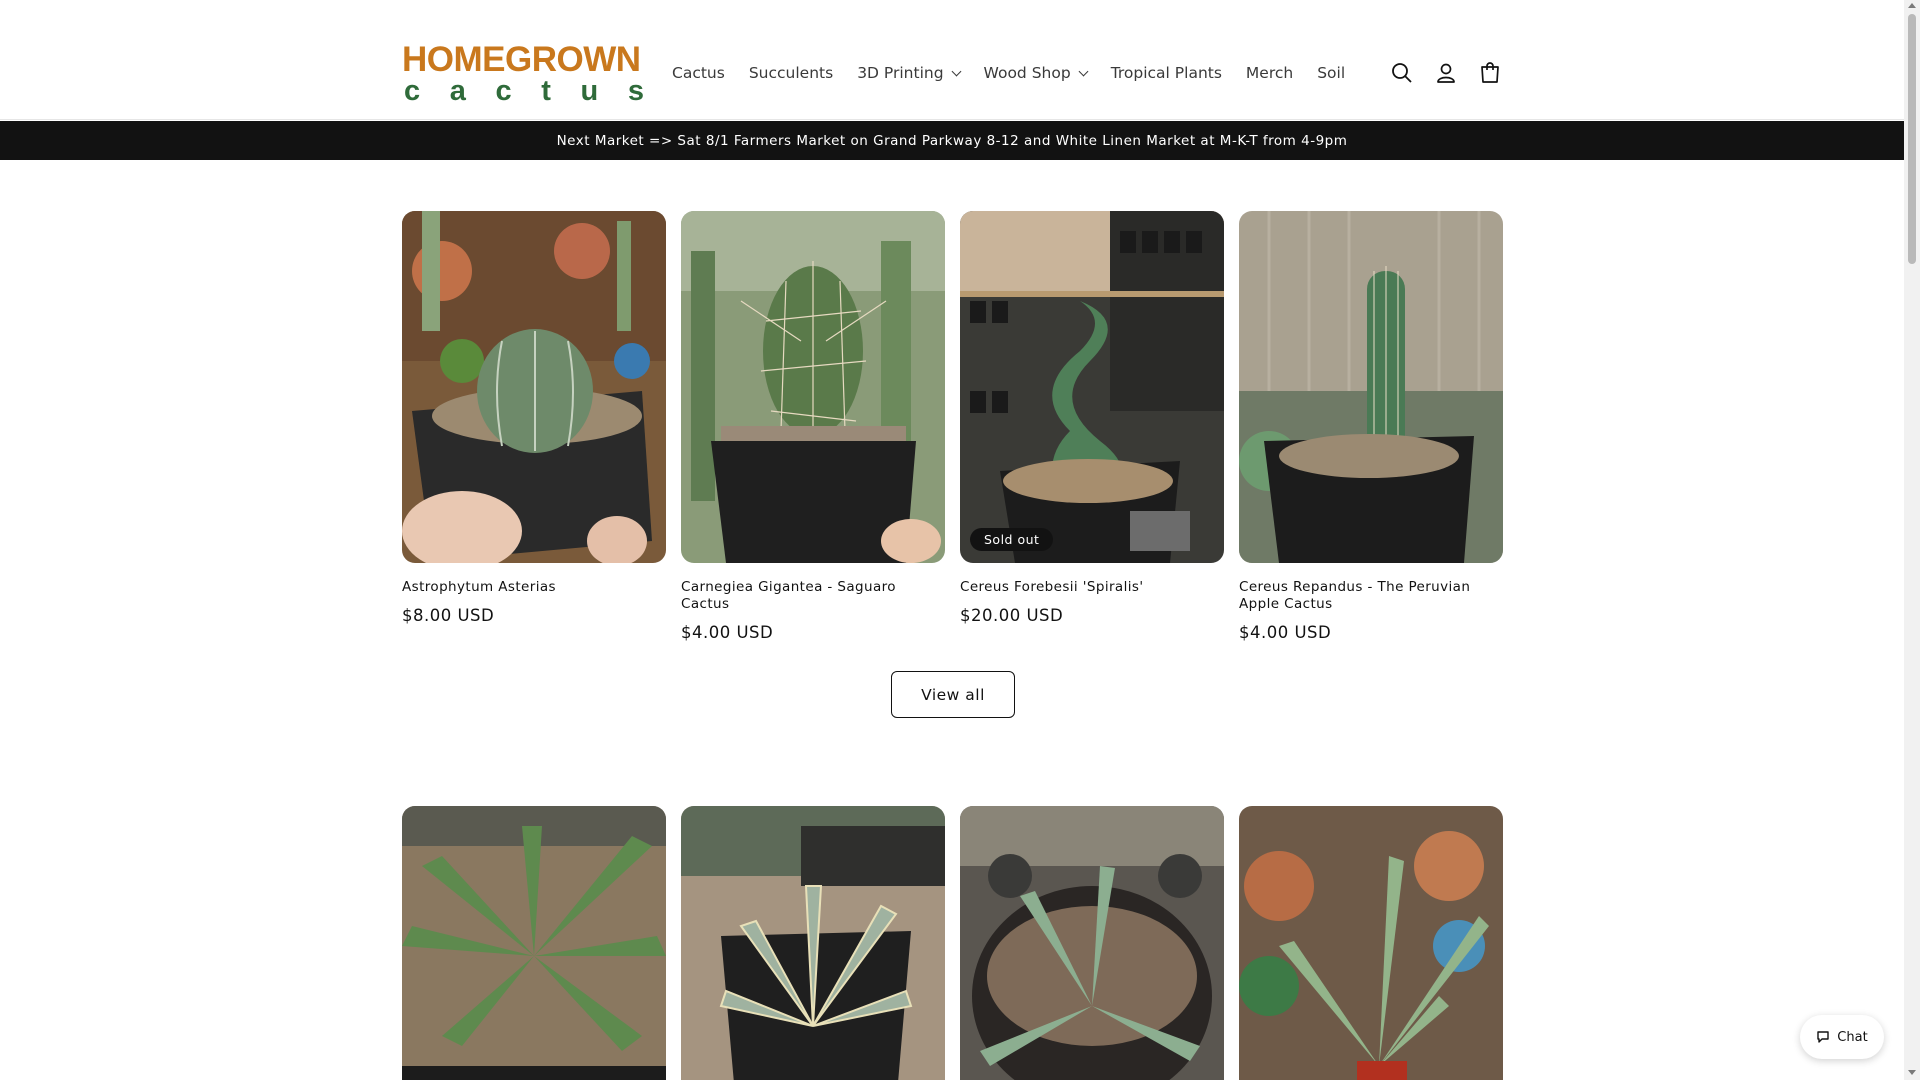 The height and width of the screenshot is (1080, 1920). Describe the element at coordinates (448, 615) in the screenshot. I see `product-price: $8.00 USD` at that location.